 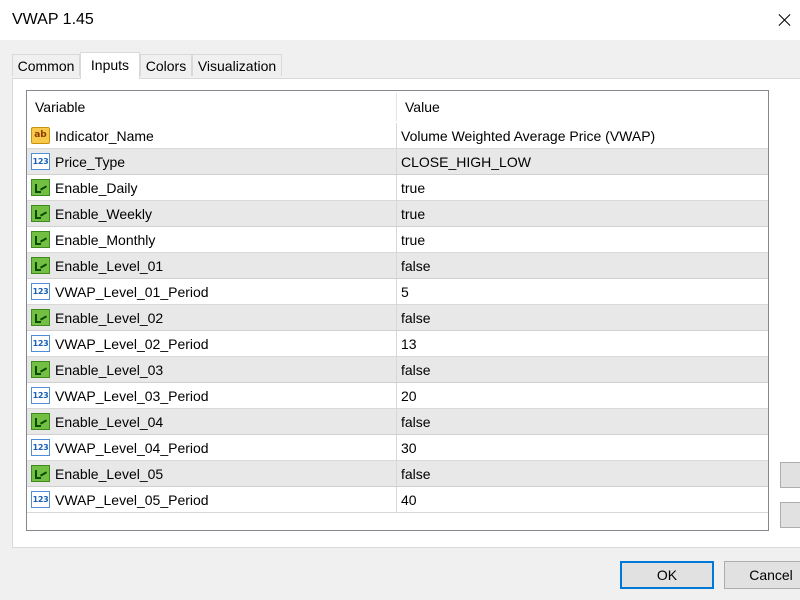 I want to click on cancel-button: Cancel, so click(x=762, y=575).